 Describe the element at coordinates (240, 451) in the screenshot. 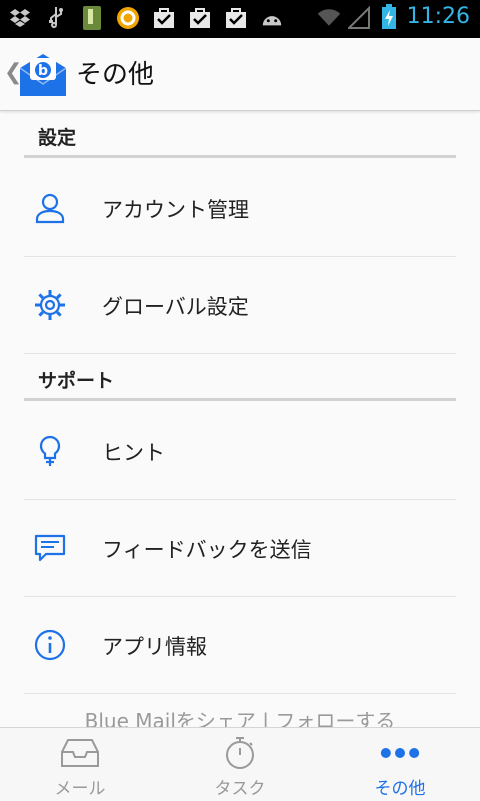

I see `list-item-tips: ヒント` at that location.